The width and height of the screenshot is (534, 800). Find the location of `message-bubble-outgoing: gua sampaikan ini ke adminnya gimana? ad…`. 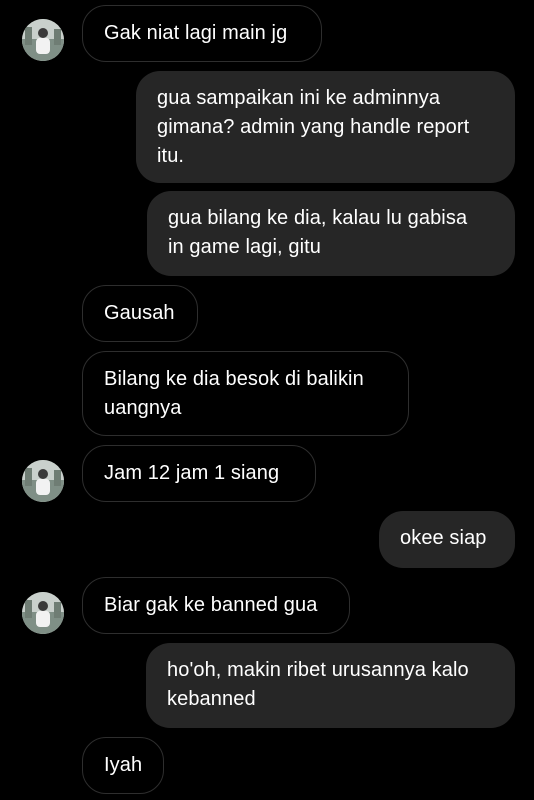

message-bubble-outgoing: gua sampaikan ini ke adminnya gimana? ad… is located at coordinates (325, 127).